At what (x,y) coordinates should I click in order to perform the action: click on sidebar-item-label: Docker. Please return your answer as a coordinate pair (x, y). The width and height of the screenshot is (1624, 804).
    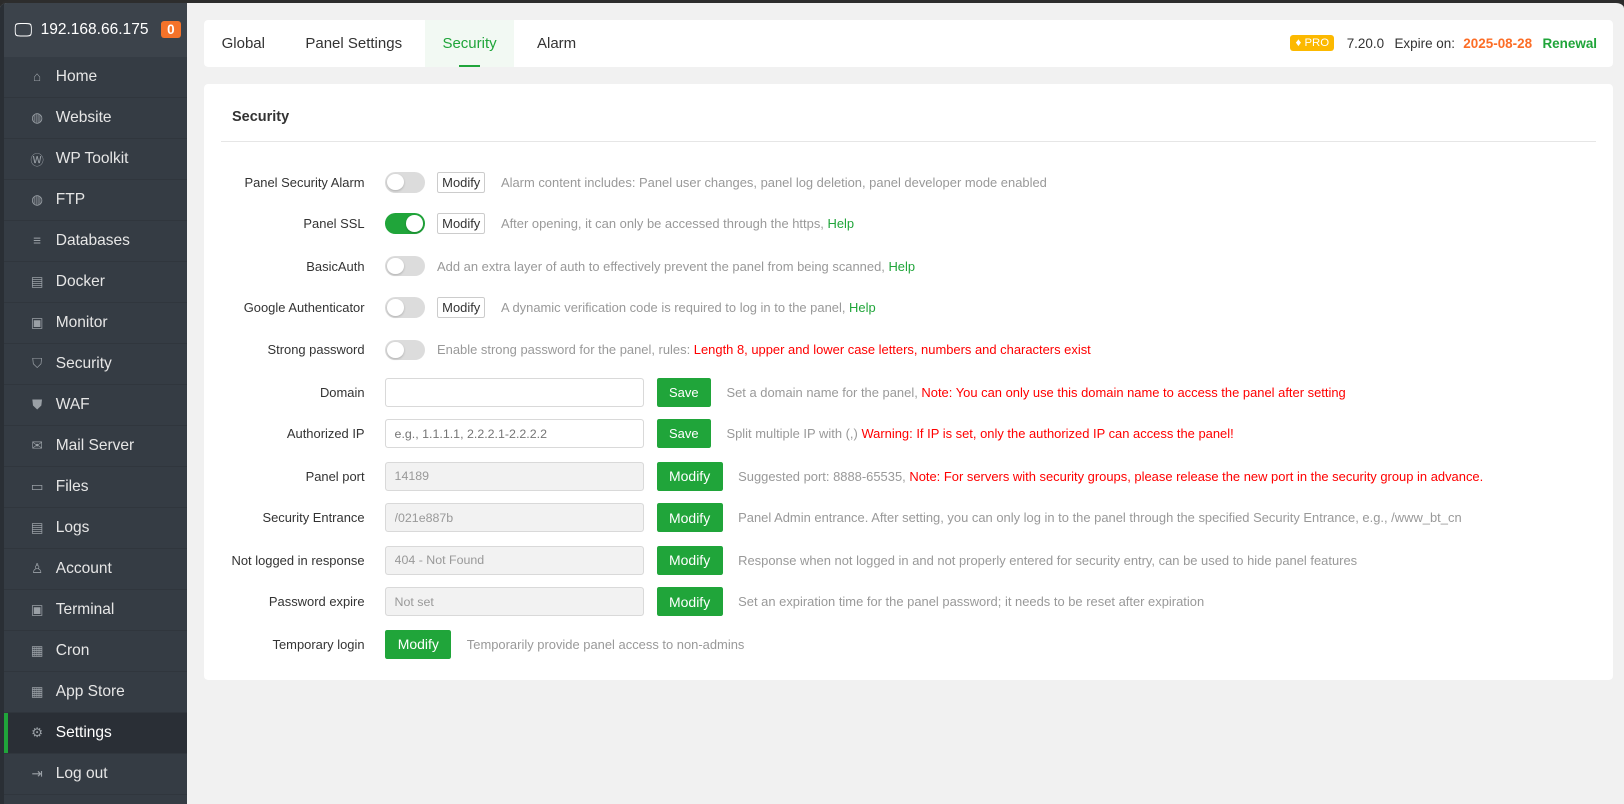
    Looking at the image, I should click on (80, 281).